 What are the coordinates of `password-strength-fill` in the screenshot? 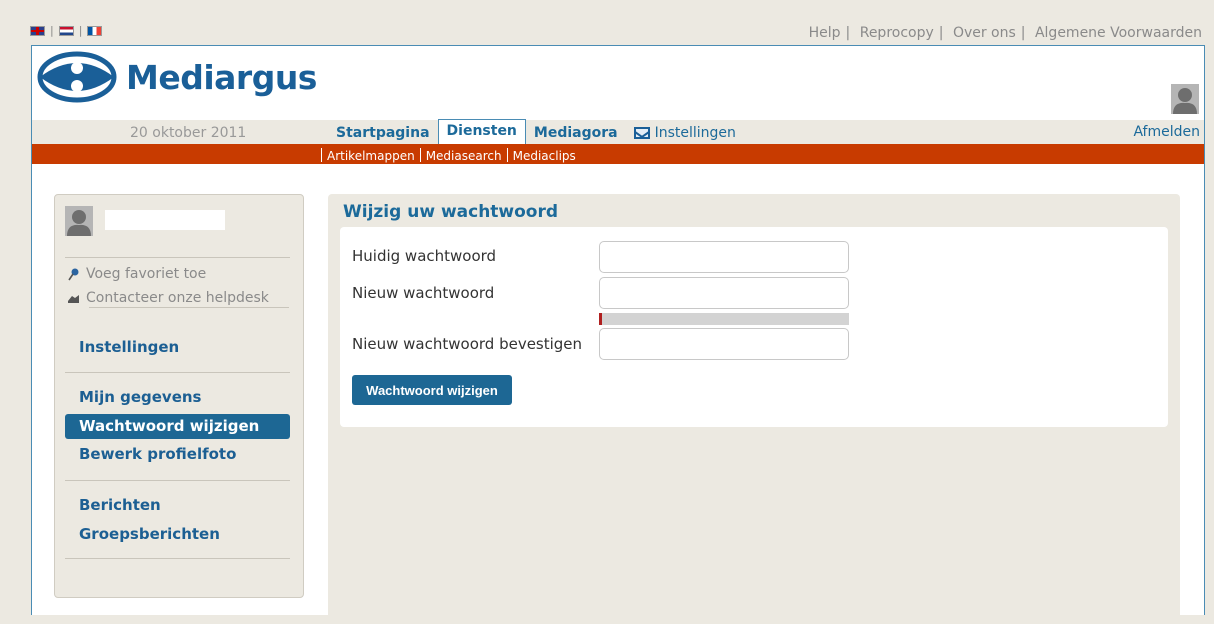 It's located at (600, 319).